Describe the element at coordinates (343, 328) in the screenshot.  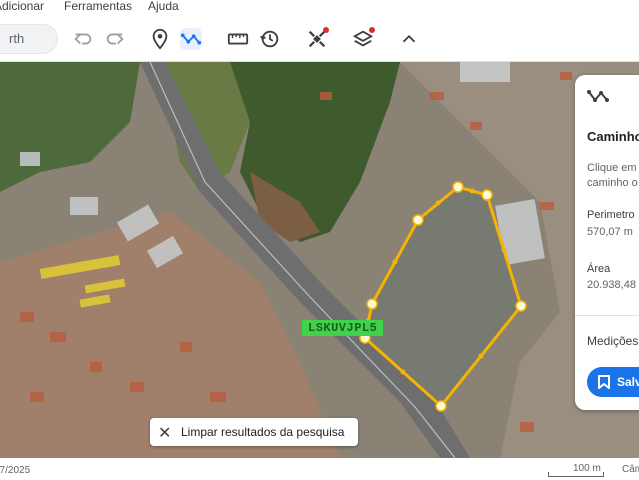
I see `map-label: LSKUVJPL5` at that location.